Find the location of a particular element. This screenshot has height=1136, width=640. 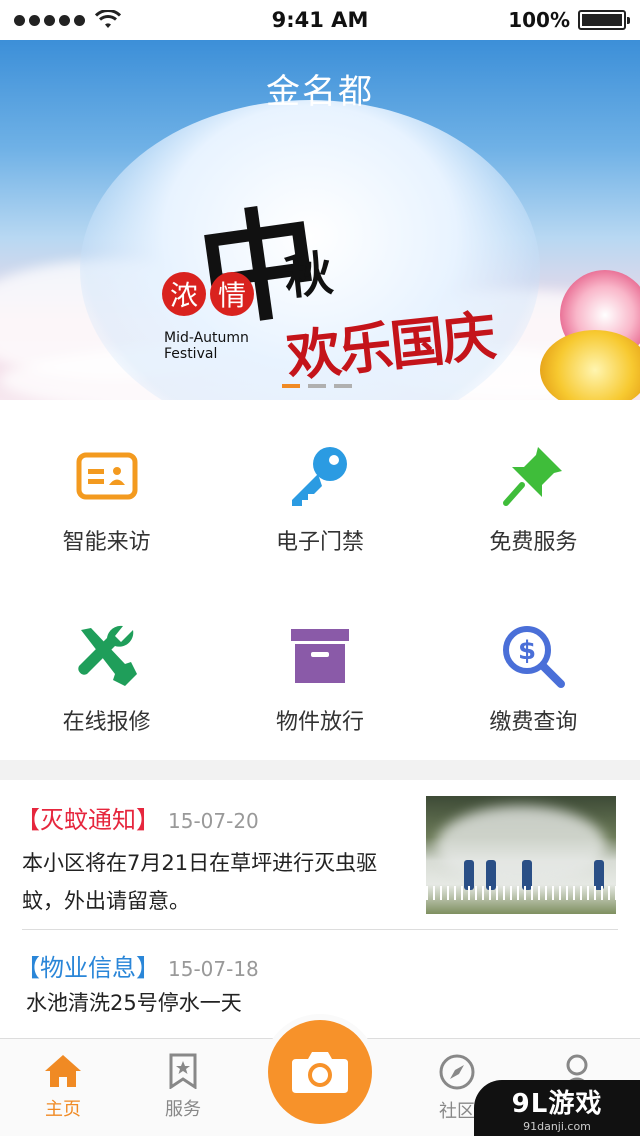

key-icon is located at coordinates (319, 476).